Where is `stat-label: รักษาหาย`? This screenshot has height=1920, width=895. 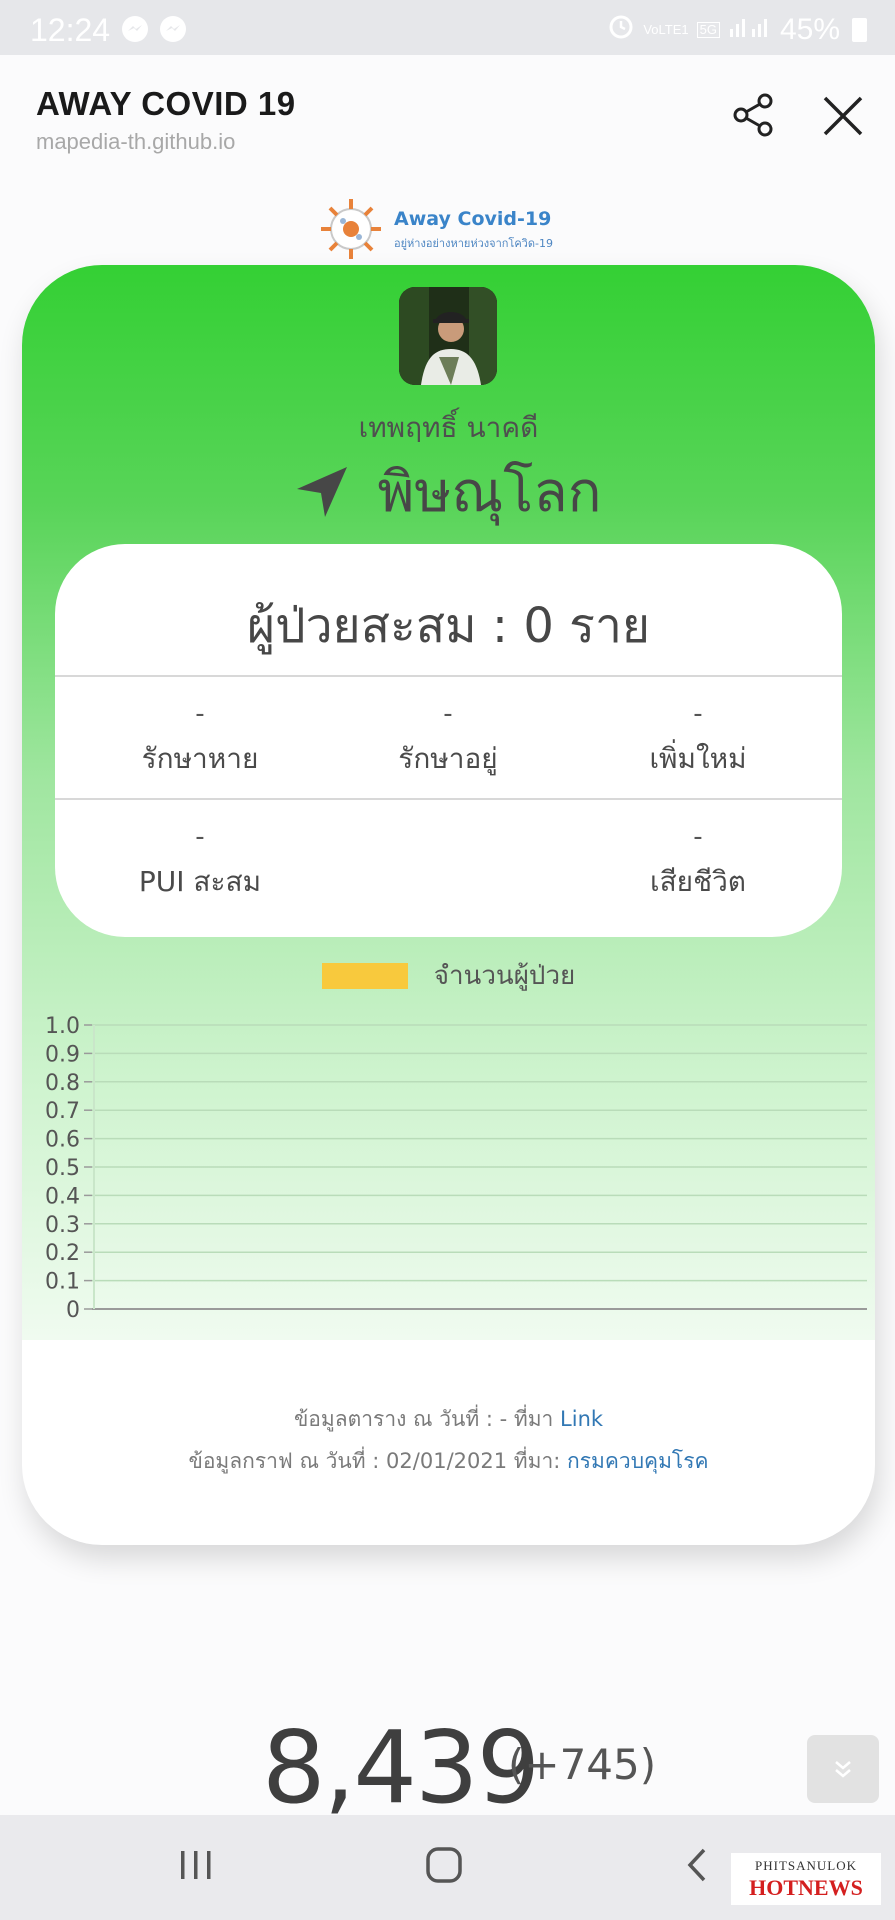 stat-label: รักษาหาย is located at coordinates (200, 758).